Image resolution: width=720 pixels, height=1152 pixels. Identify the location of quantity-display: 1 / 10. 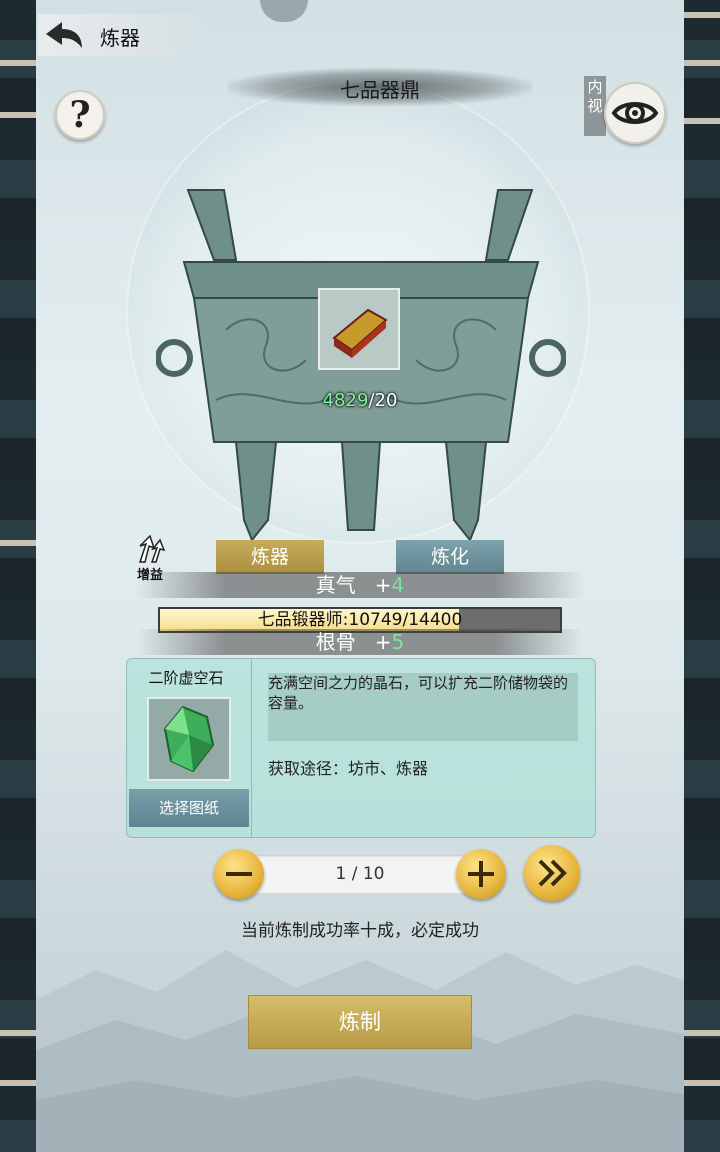
(360, 874).